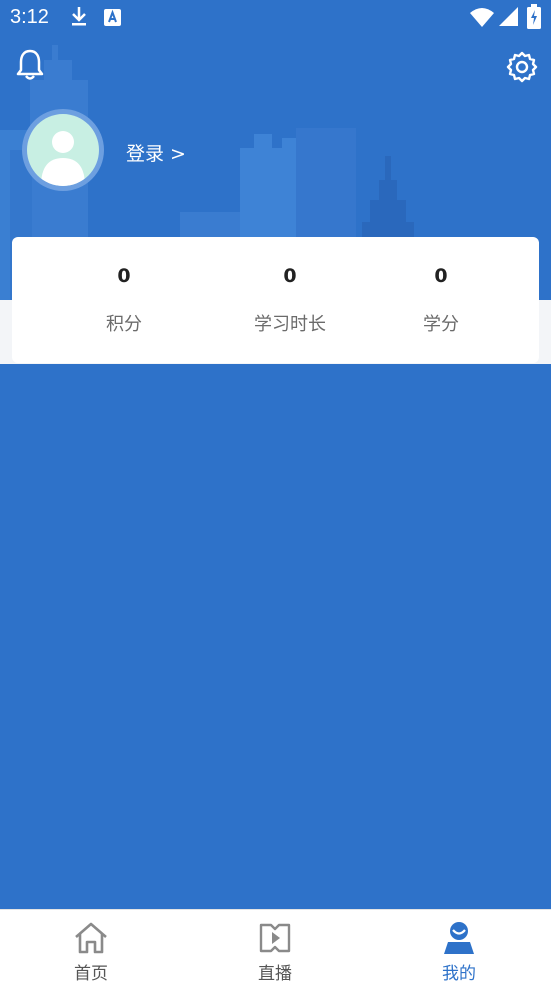  I want to click on stat-label: 学习时长, so click(290, 324).